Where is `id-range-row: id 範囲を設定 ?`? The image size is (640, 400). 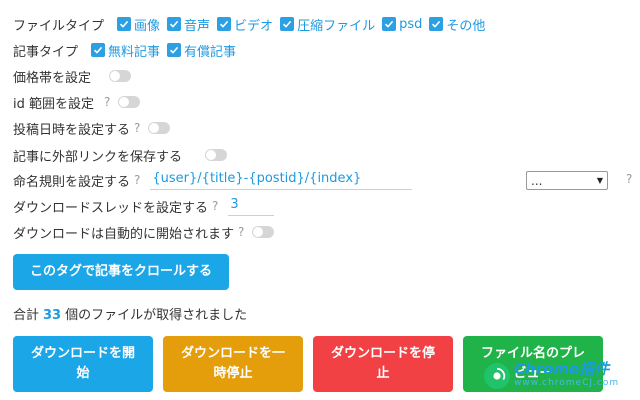 id-range-row: id 範囲を設定 ? is located at coordinates (77, 102).